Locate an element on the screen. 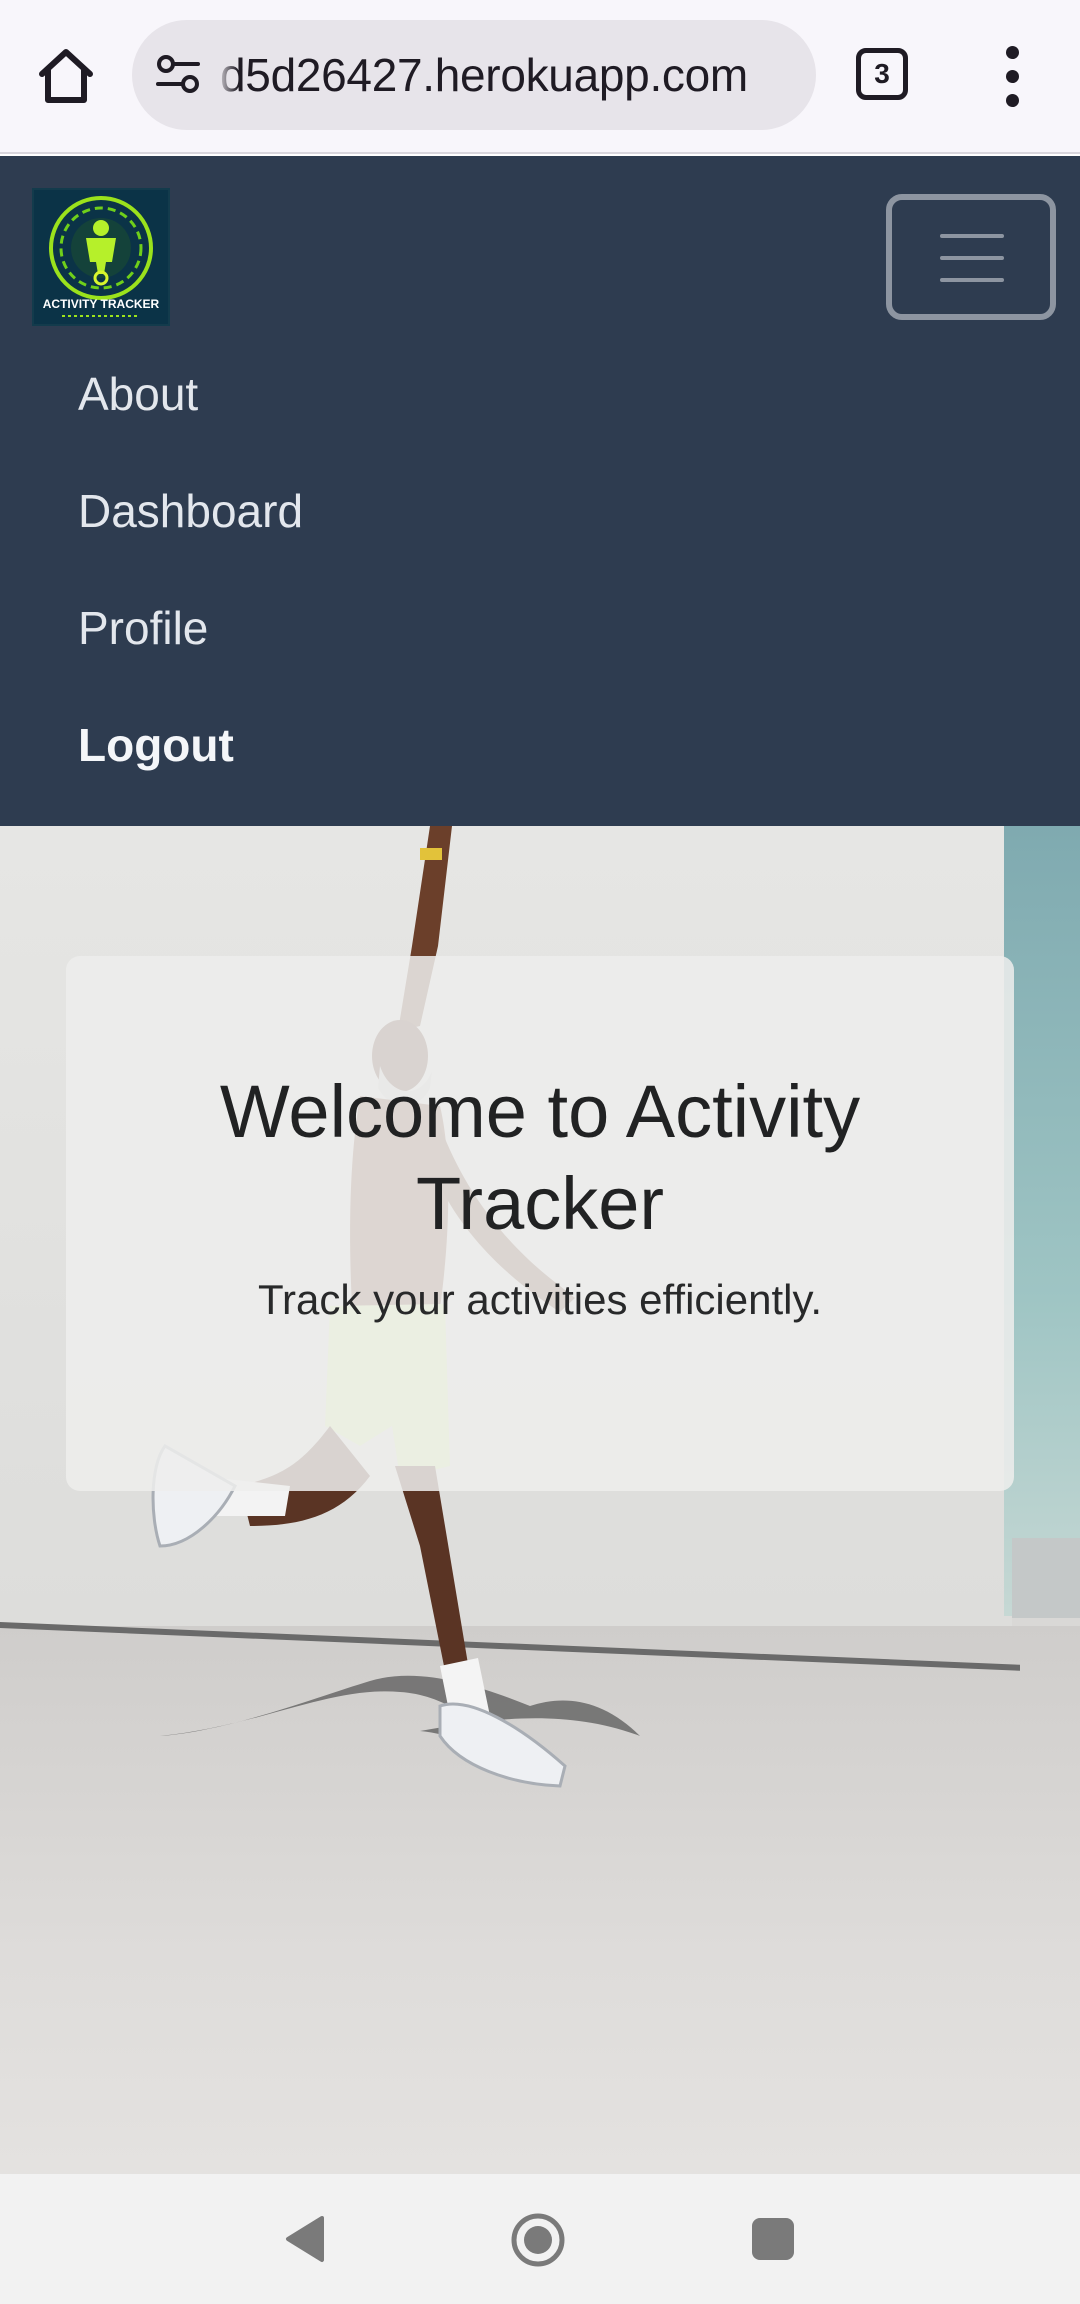  navbar-toggler-button is located at coordinates (971, 257).